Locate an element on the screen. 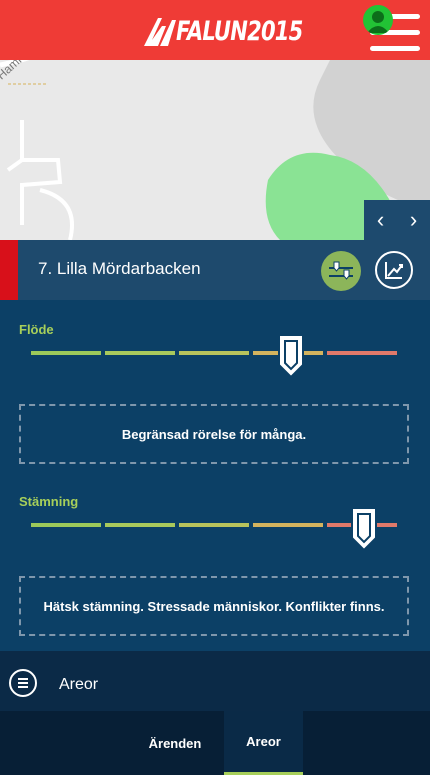 Image resolution: width=430 pixels, height=775 pixels. previous-area-button: ‹ is located at coordinates (380, 220).